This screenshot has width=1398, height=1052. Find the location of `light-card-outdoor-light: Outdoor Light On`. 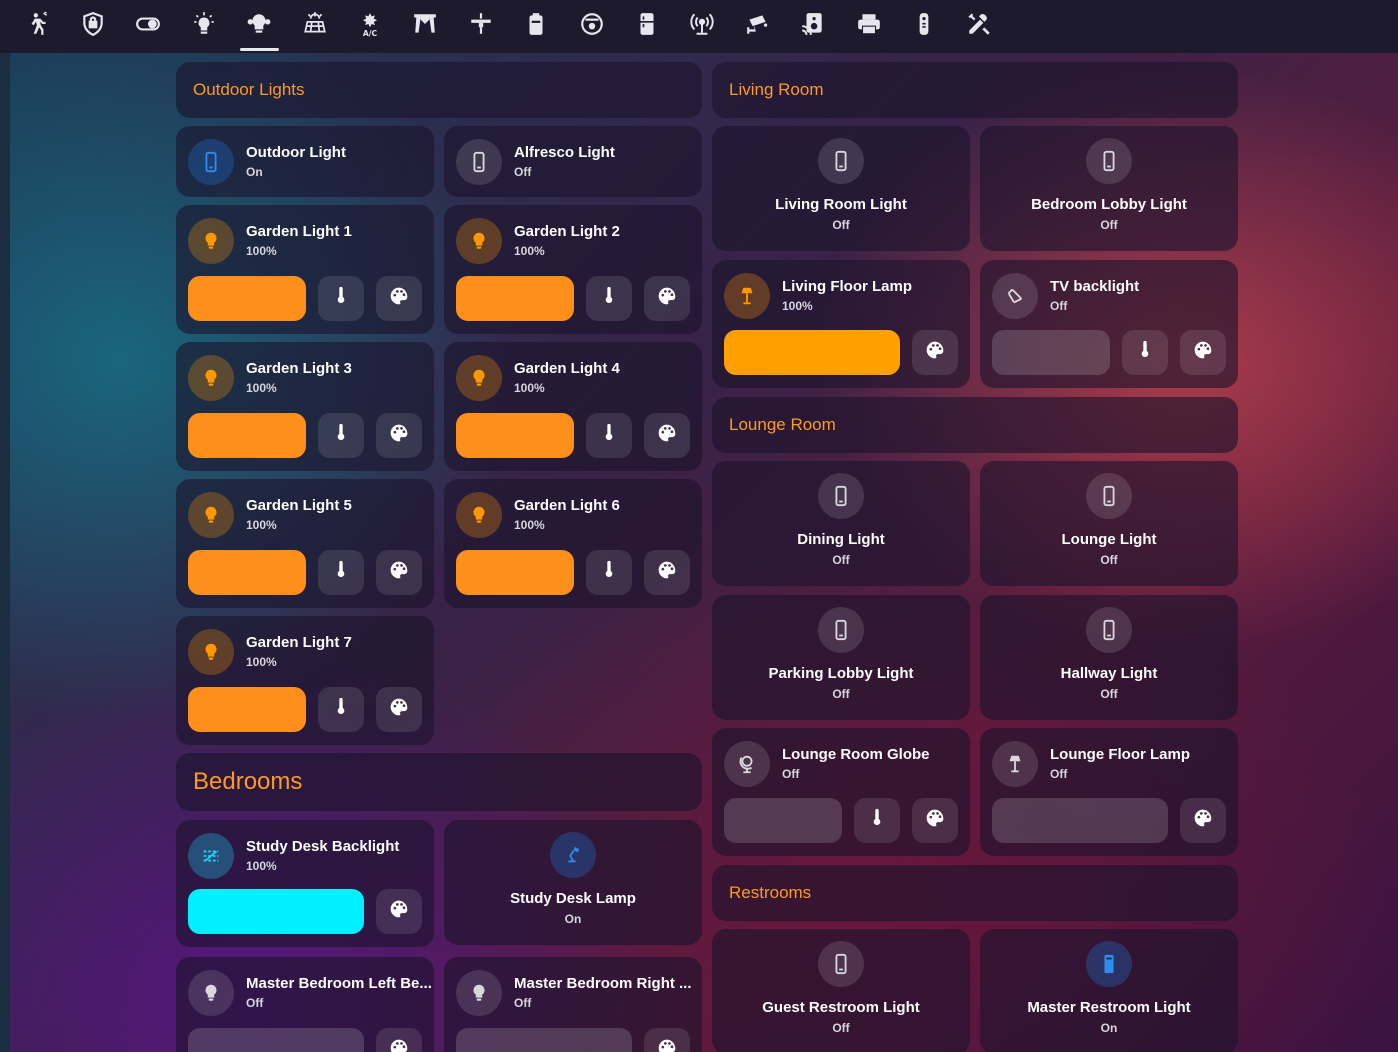

light-card-outdoor-light: Outdoor Light On is located at coordinates (305, 161).